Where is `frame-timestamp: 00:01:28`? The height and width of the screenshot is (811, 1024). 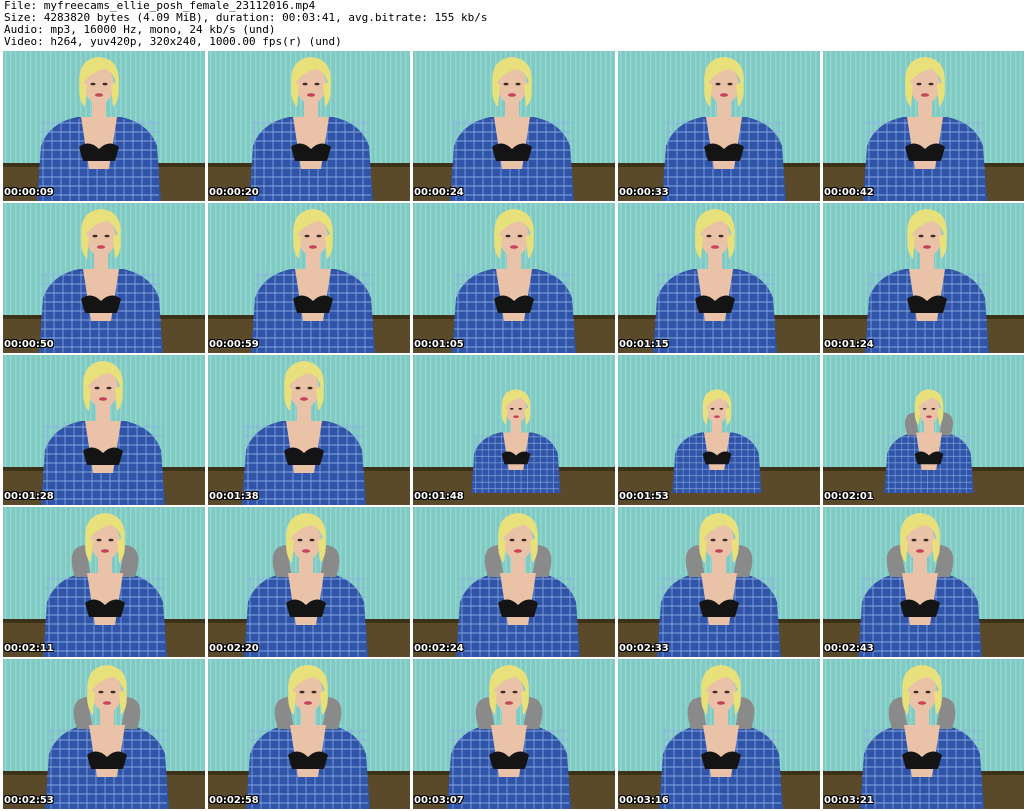
frame-timestamp: 00:01:28 is located at coordinates (29, 496).